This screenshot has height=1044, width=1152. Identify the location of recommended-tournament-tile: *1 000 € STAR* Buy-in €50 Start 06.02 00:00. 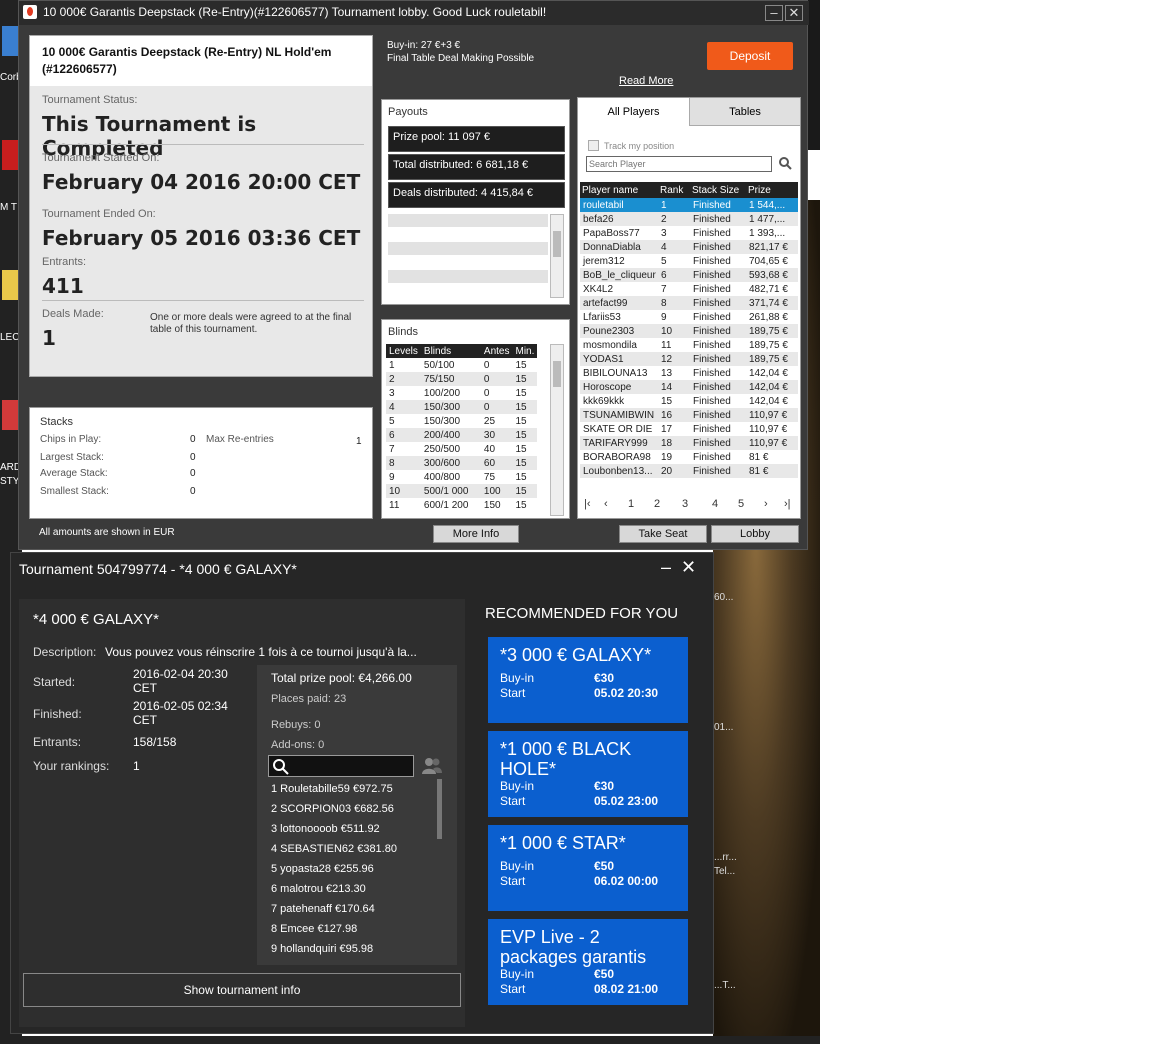
(588, 868).